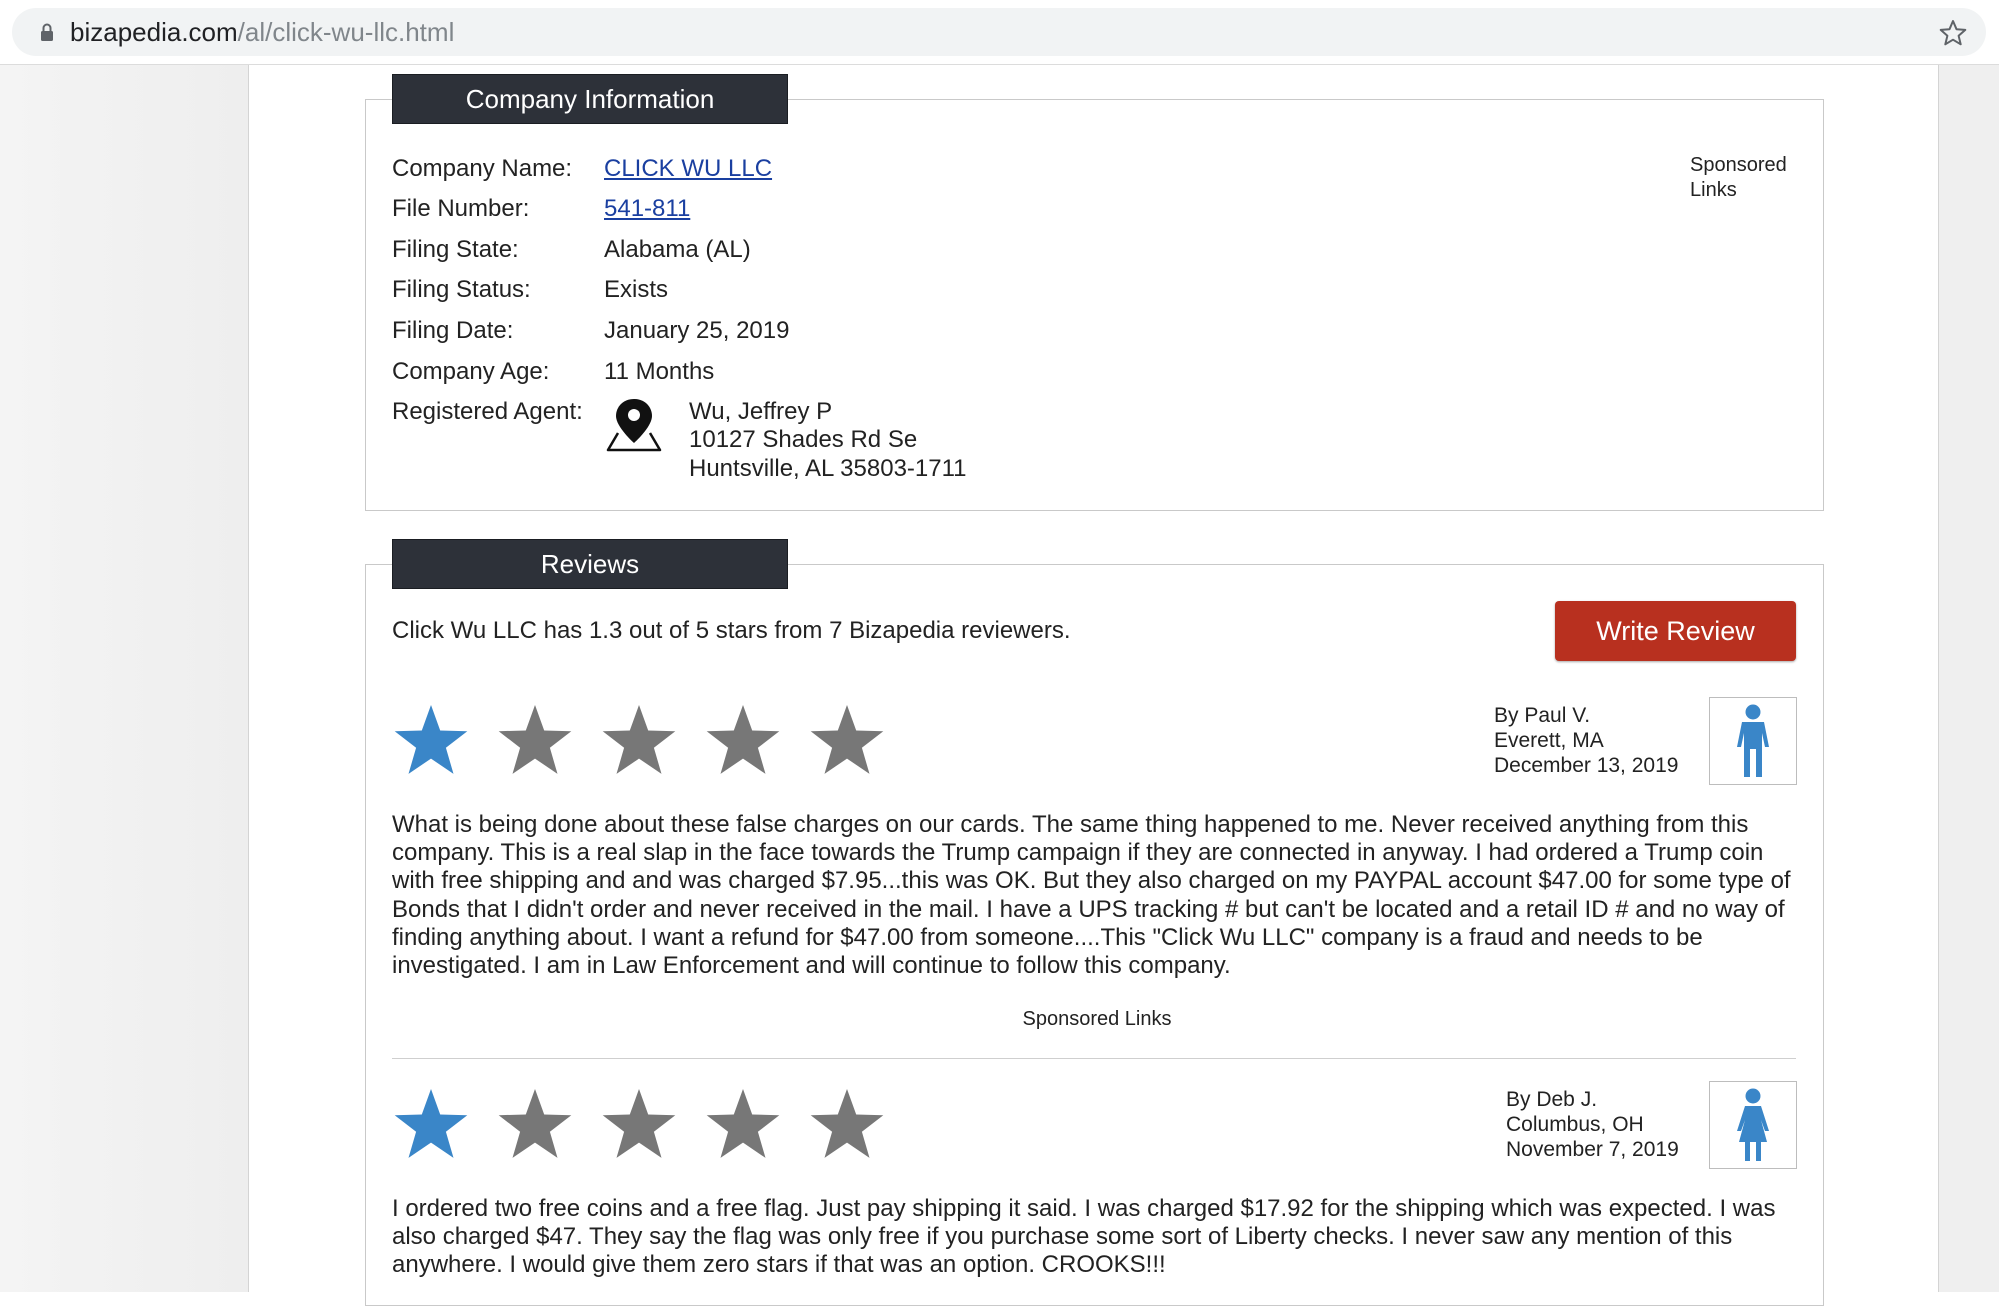 The width and height of the screenshot is (1999, 1306). What do you see at coordinates (471, 371) in the screenshot?
I see `company-age-label: Company Age:` at bounding box center [471, 371].